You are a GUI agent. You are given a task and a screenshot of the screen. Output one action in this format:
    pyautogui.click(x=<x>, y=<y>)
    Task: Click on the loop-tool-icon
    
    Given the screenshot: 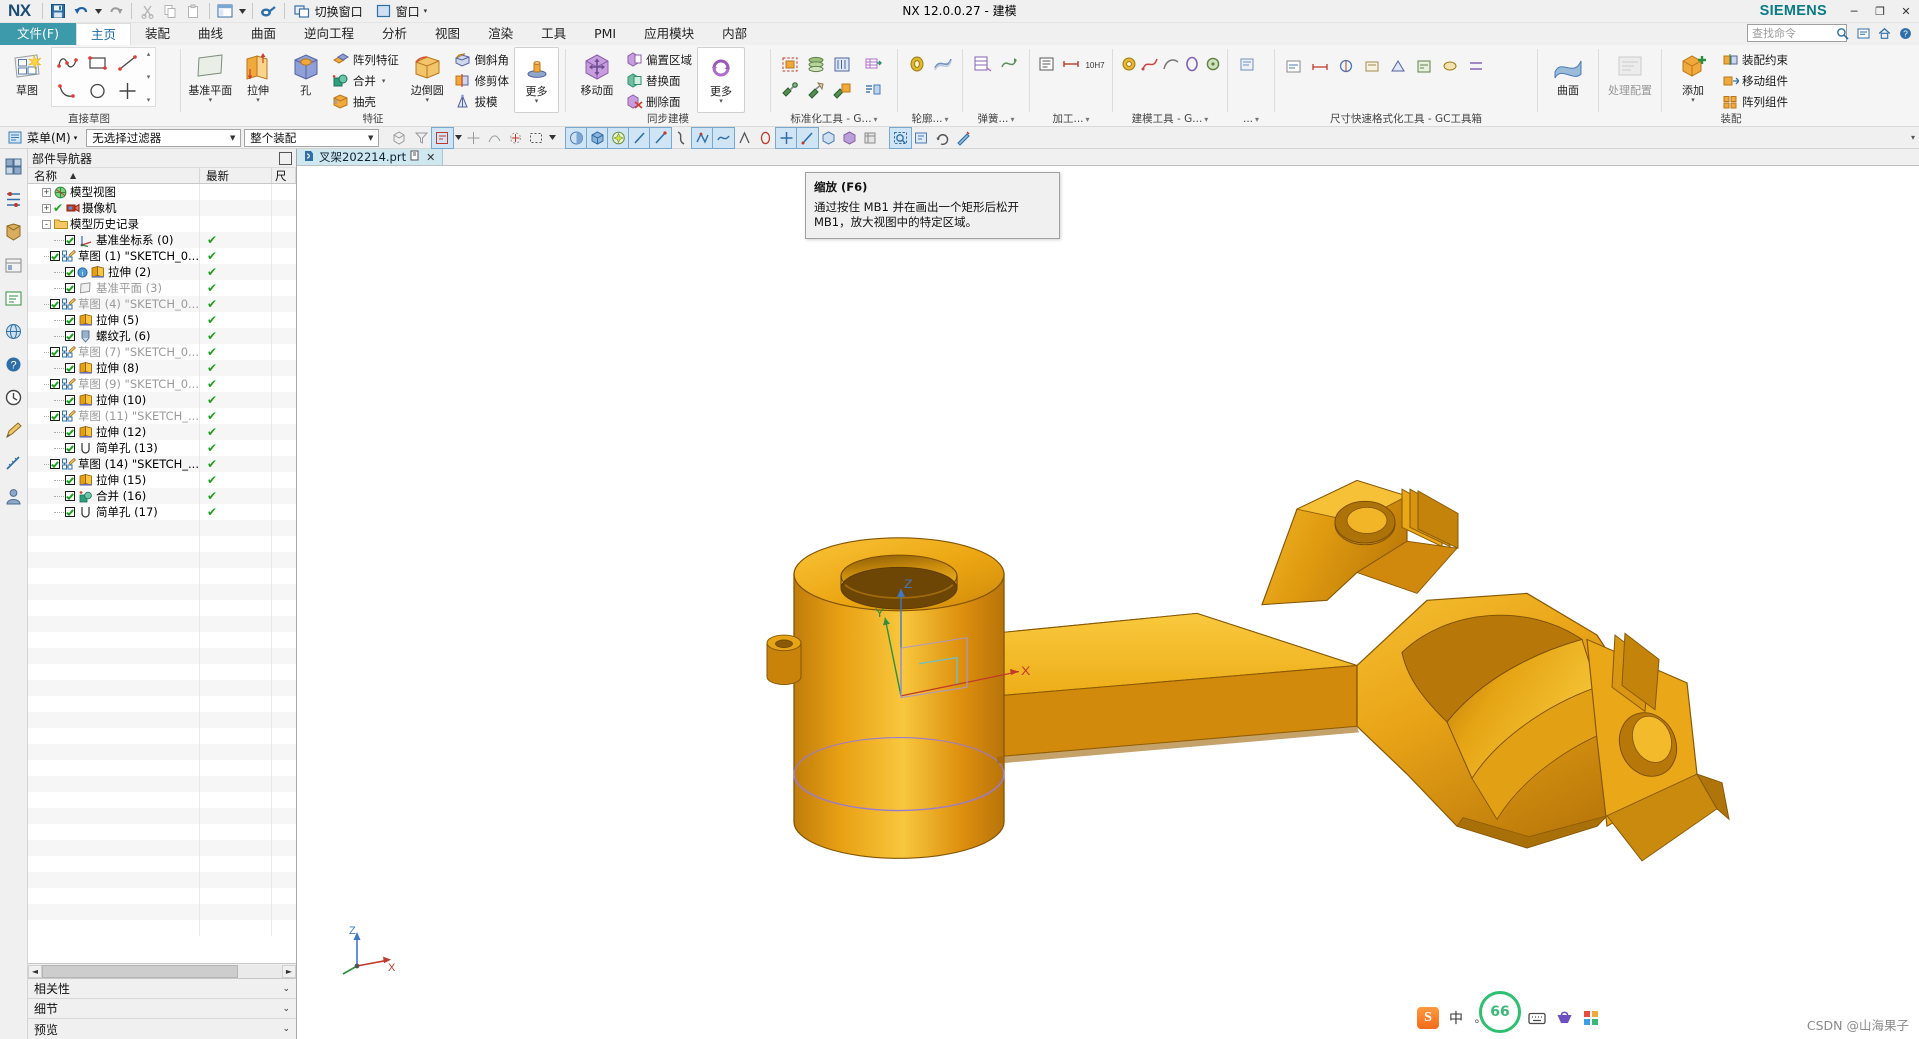 What is the action you would take?
    pyautogui.click(x=1192, y=64)
    